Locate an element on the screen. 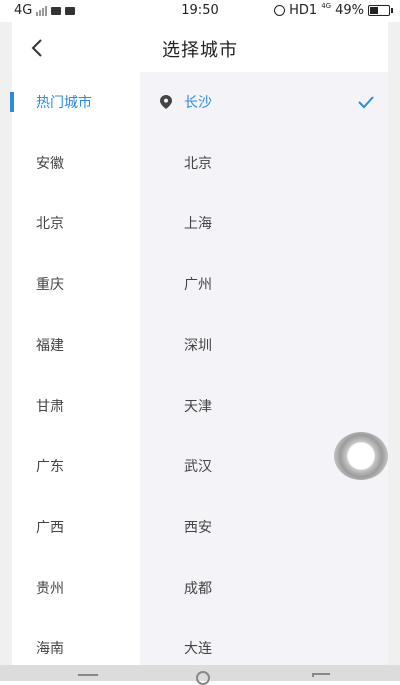 The height and width of the screenshot is (685, 400). province-item: 热门城市 is located at coordinates (75, 102).